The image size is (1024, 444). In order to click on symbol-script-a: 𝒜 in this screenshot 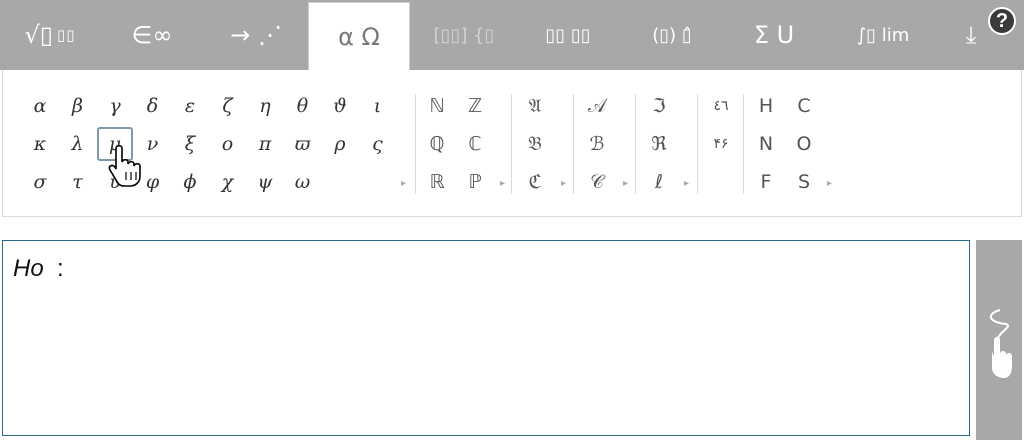, I will do `click(597, 106)`.